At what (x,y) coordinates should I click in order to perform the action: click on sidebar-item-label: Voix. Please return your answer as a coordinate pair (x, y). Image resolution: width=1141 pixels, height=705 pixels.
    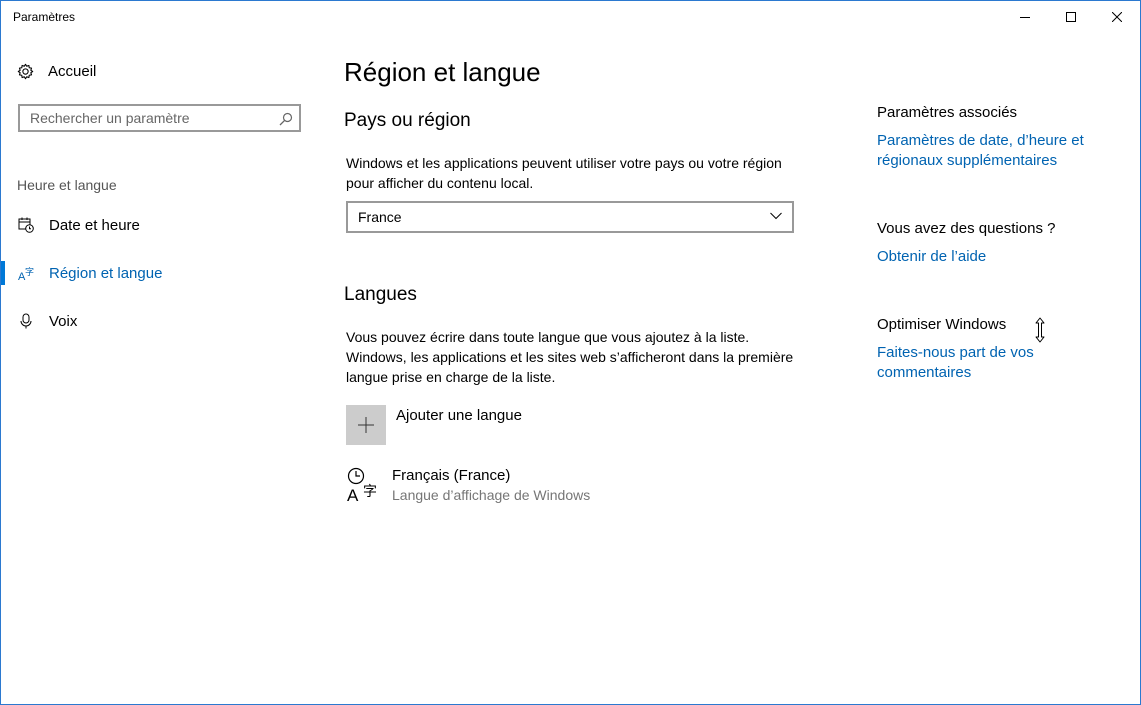
    Looking at the image, I should click on (63, 321).